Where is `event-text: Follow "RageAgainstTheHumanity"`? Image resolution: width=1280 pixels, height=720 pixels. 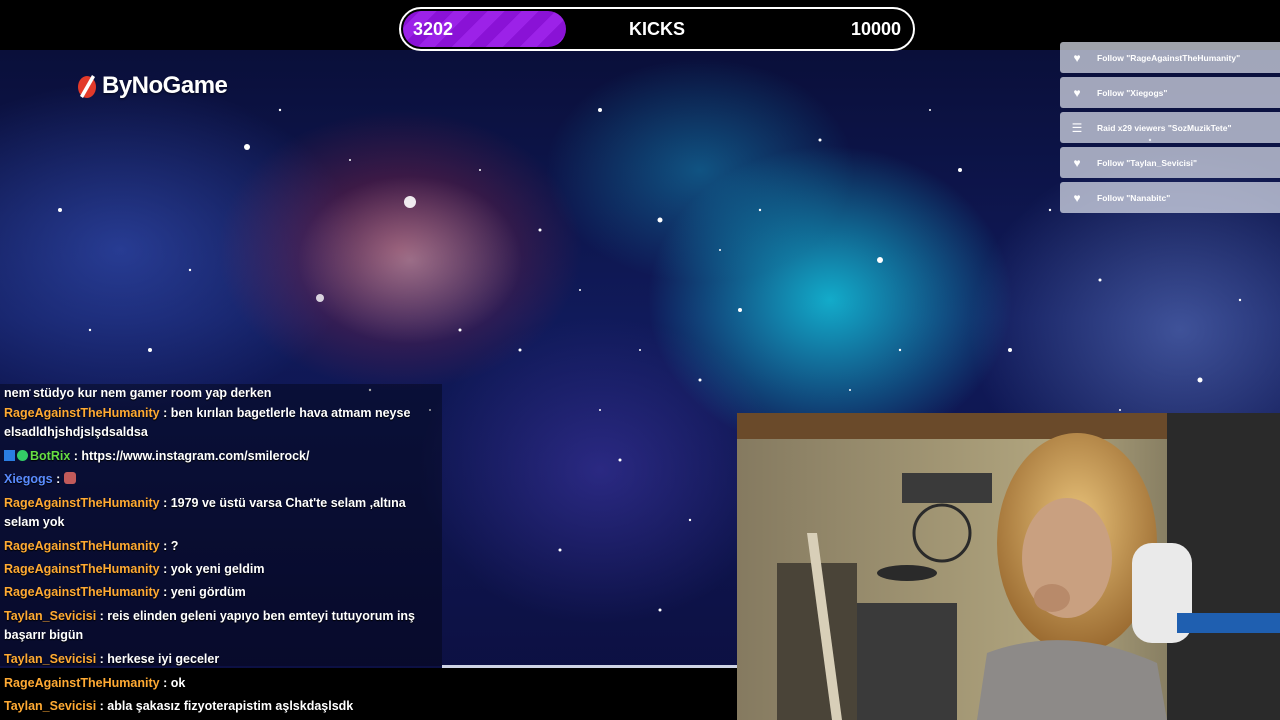
event-text: Follow "RageAgainstTheHumanity" is located at coordinates (1169, 57).